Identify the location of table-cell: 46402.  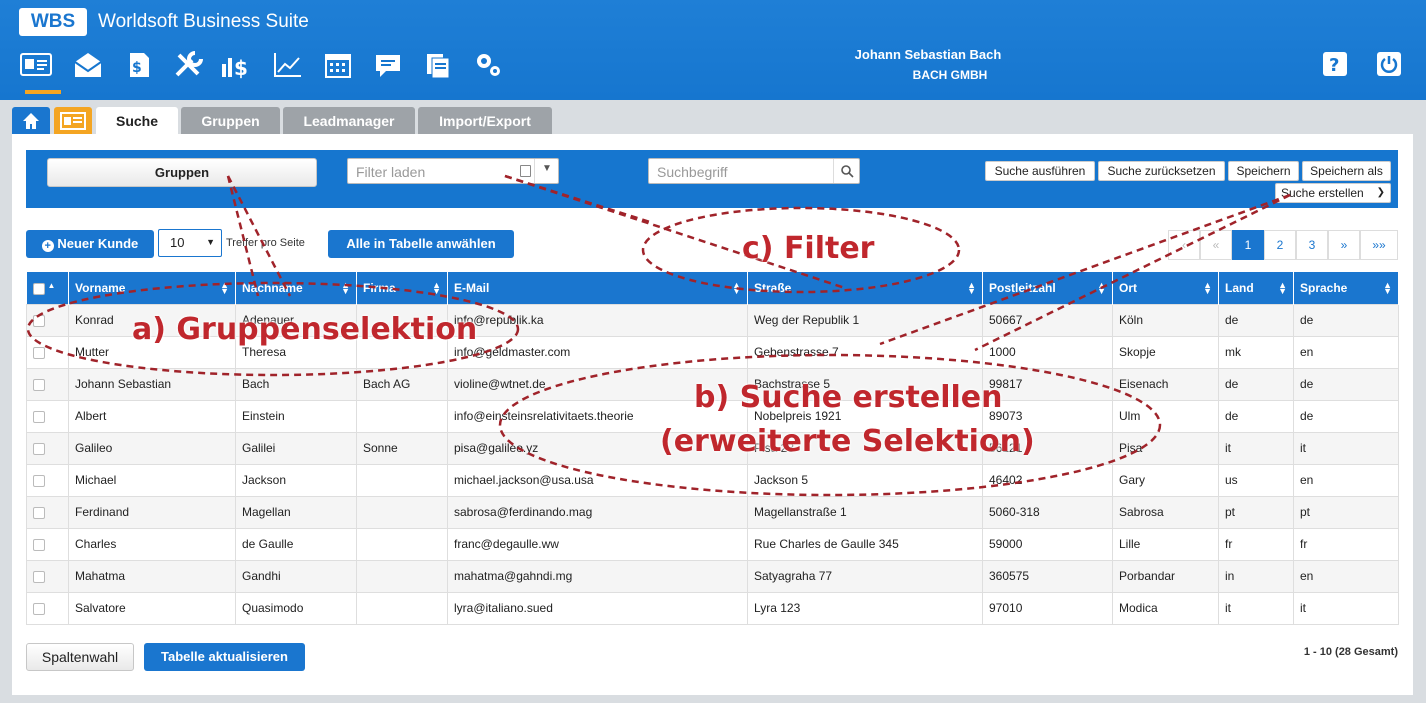
(1047, 480).